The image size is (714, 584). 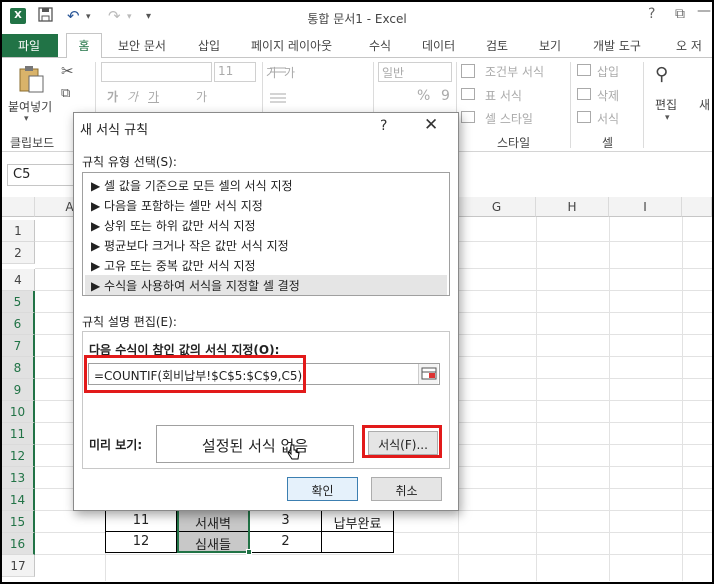 I want to click on delete-cells-button: 삭제, so click(x=608, y=95).